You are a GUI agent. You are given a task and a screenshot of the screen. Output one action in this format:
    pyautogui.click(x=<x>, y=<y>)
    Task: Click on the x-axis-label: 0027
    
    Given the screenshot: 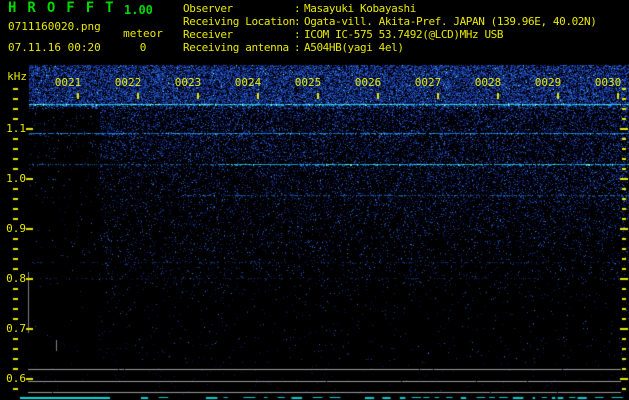 What is the action you would take?
    pyautogui.click(x=428, y=82)
    